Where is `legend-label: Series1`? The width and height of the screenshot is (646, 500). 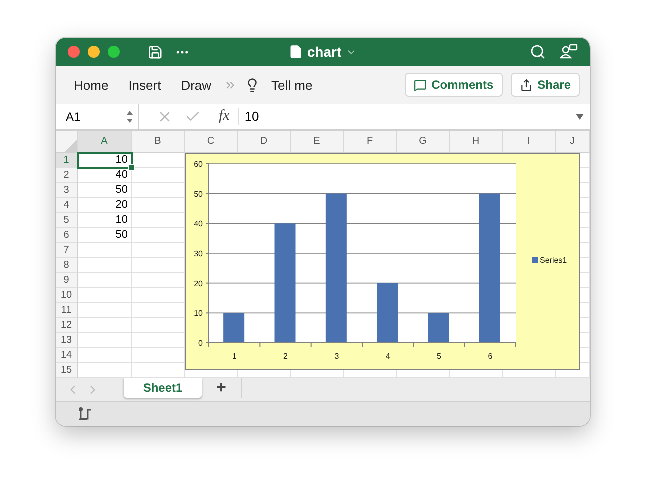
legend-label: Series1 is located at coordinates (554, 260).